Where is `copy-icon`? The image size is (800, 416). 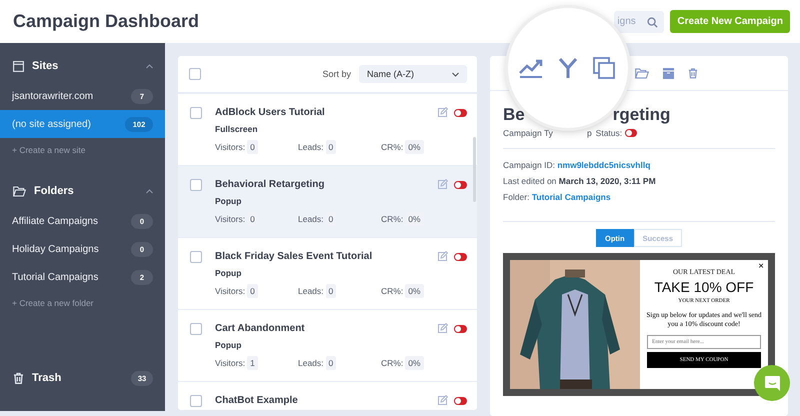 copy-icon is located at coordinates (603, 68).